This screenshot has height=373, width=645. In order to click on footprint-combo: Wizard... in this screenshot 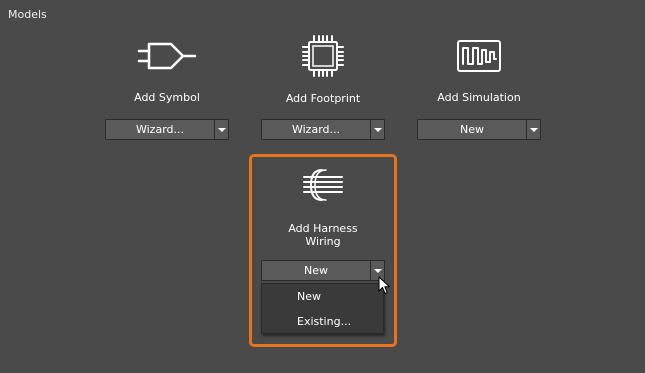, I will do `click(323, 129)`.